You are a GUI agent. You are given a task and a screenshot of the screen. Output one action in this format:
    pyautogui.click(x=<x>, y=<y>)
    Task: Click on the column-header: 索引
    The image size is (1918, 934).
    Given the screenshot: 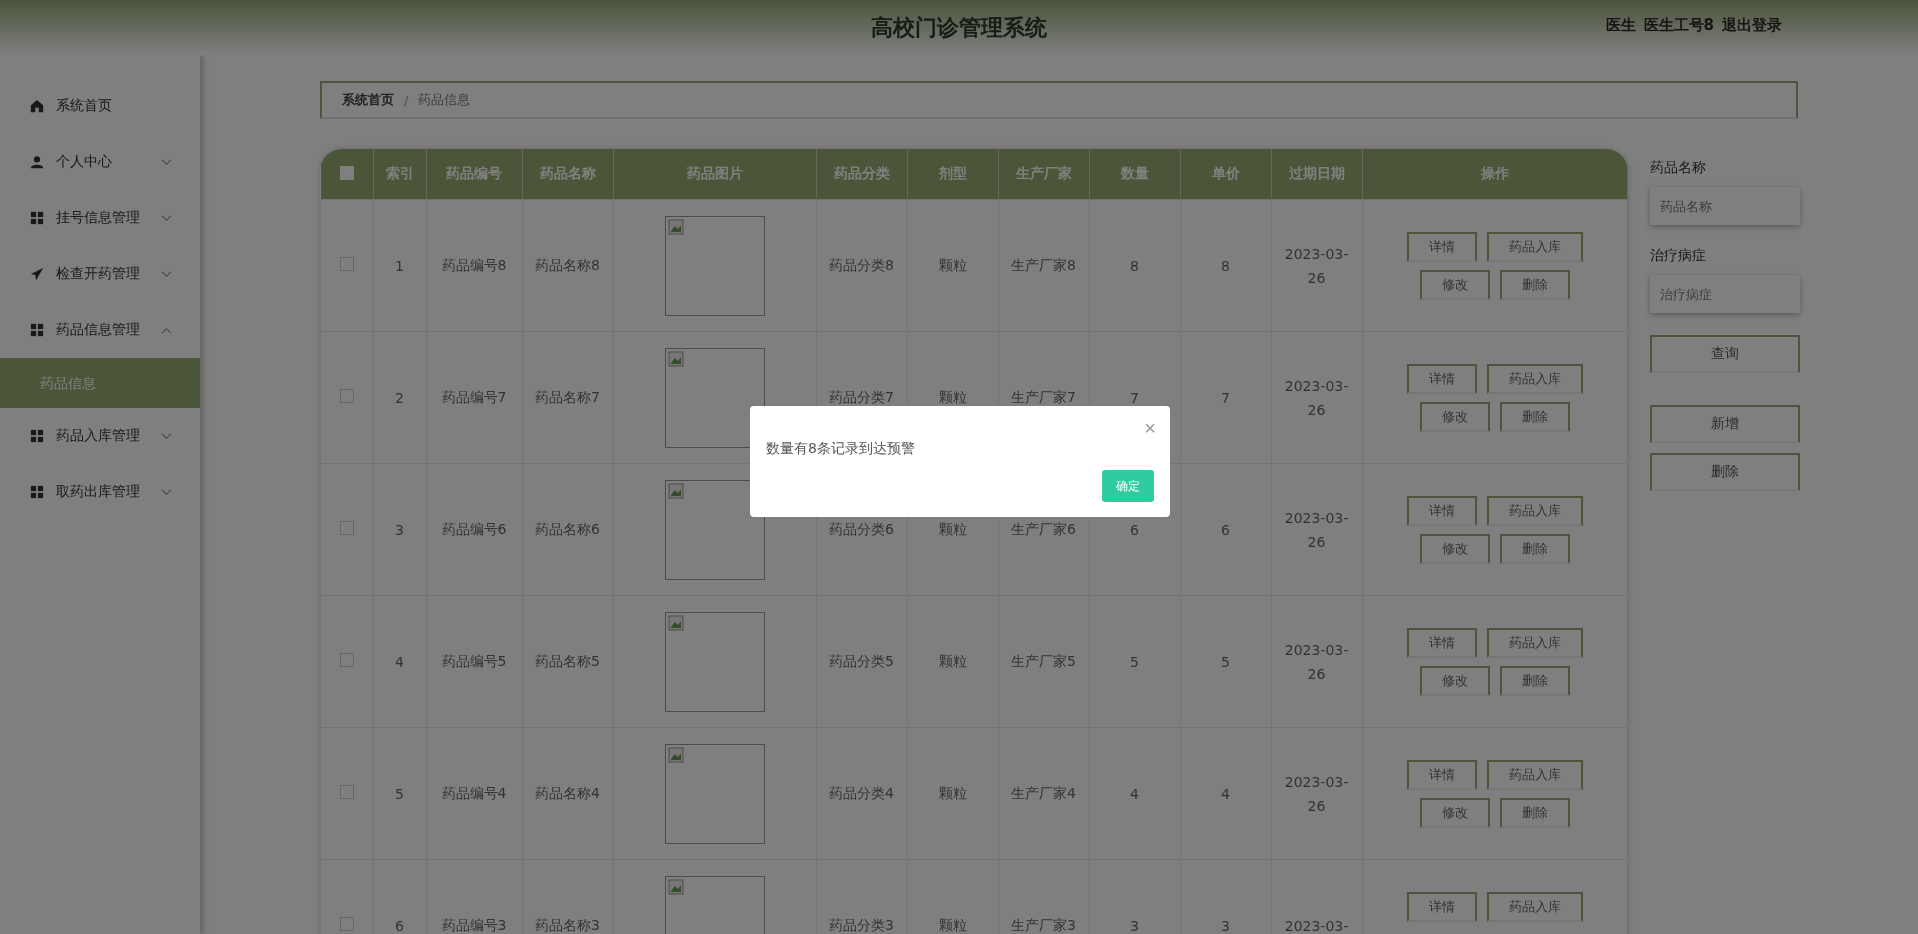 What is the action you would take?
    pyautogui.click(x=399, y=174)
    